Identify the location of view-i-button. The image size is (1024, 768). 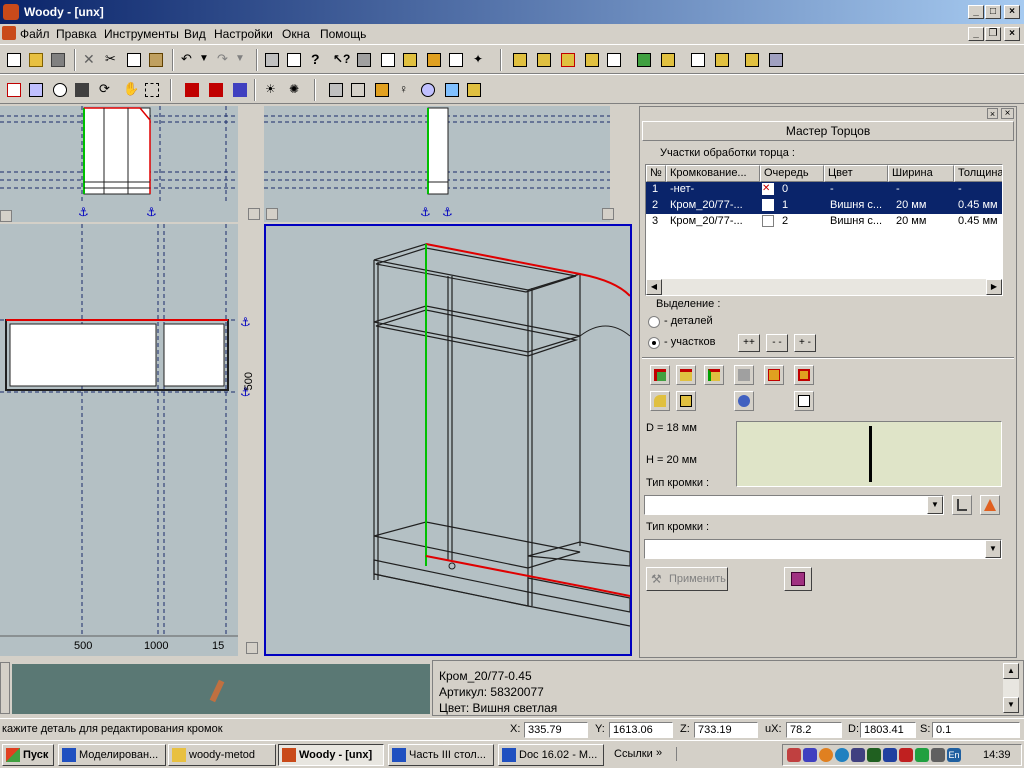
(722, 60).